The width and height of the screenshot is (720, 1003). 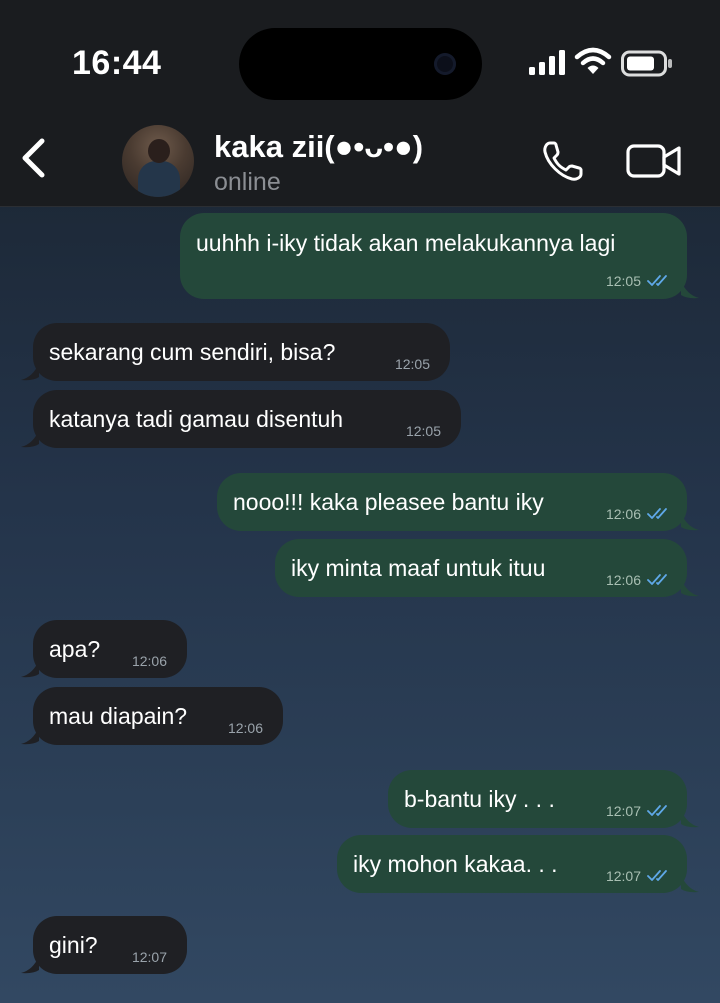 What do you see at coordinates (33, 158) in the screenshot?
I see `back-chevron-icon` at bounding box center [33, 158].